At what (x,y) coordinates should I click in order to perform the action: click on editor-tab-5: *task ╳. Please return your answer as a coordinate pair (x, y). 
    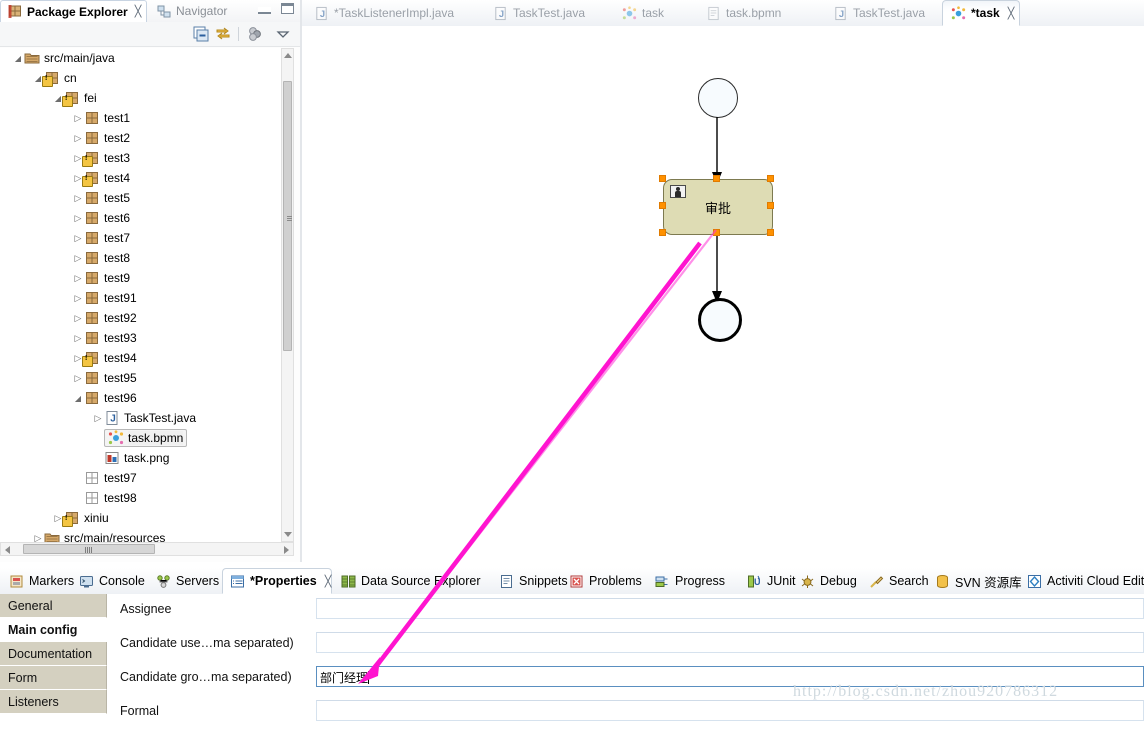
    Looking at the image, I should click on (981, 13).